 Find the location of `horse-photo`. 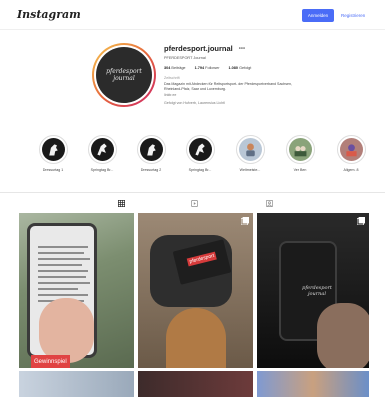

horse-photo is located at coordinates (196, 338).